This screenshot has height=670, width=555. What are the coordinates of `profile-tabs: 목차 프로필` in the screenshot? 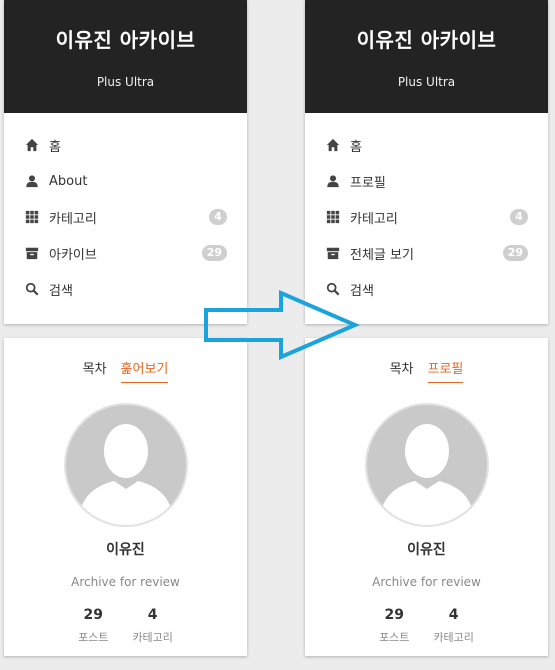 It's located at (426, 370).